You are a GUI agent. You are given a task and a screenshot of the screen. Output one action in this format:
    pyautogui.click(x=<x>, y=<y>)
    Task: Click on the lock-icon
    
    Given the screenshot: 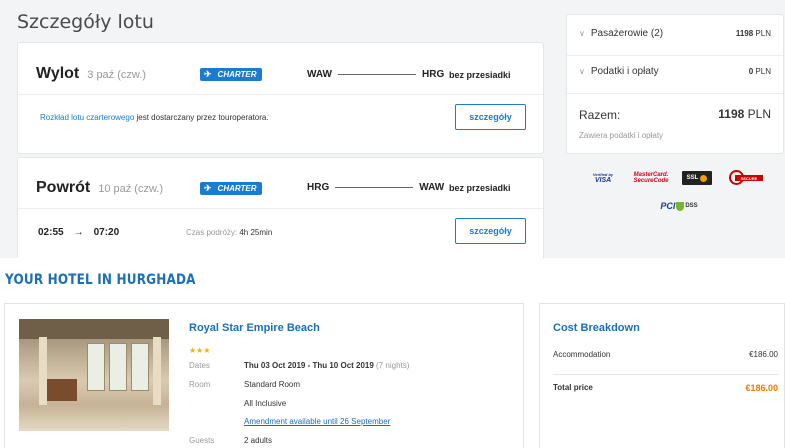 What is the action you would take?
    pyautogui.click(x=704, y=178)
    